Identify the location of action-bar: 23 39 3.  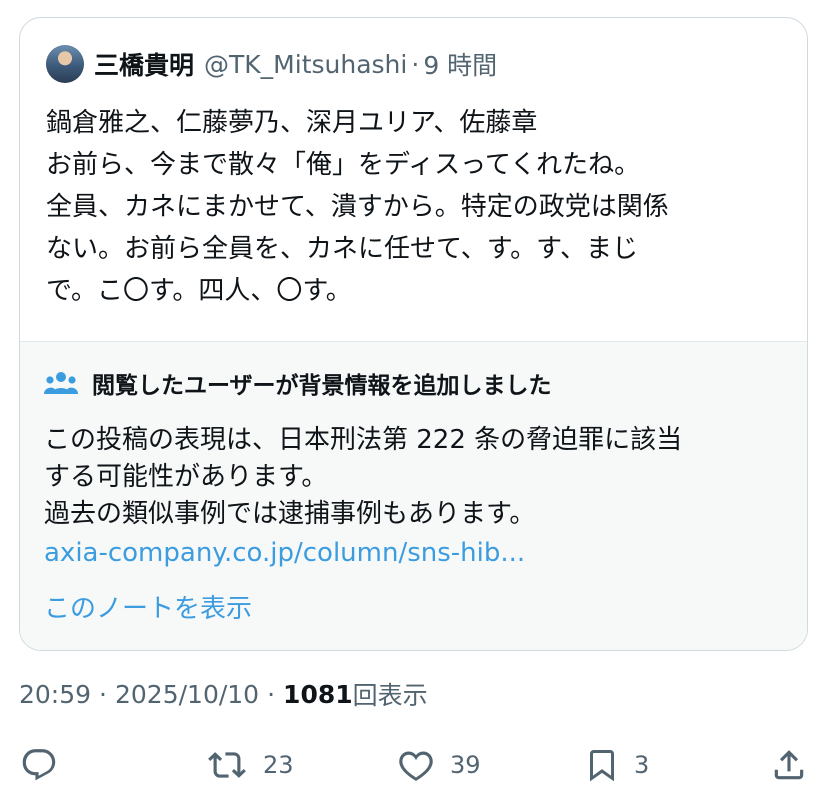
(414, 768).